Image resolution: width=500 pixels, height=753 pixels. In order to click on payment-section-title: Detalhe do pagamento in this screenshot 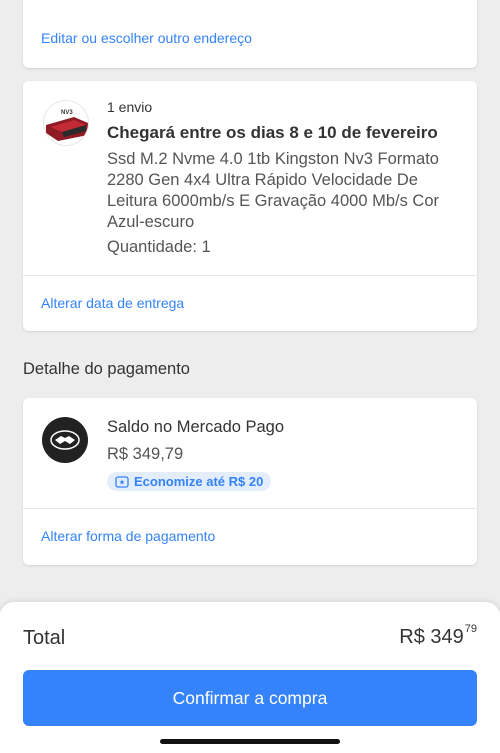, I will do `click(106, 369)`.